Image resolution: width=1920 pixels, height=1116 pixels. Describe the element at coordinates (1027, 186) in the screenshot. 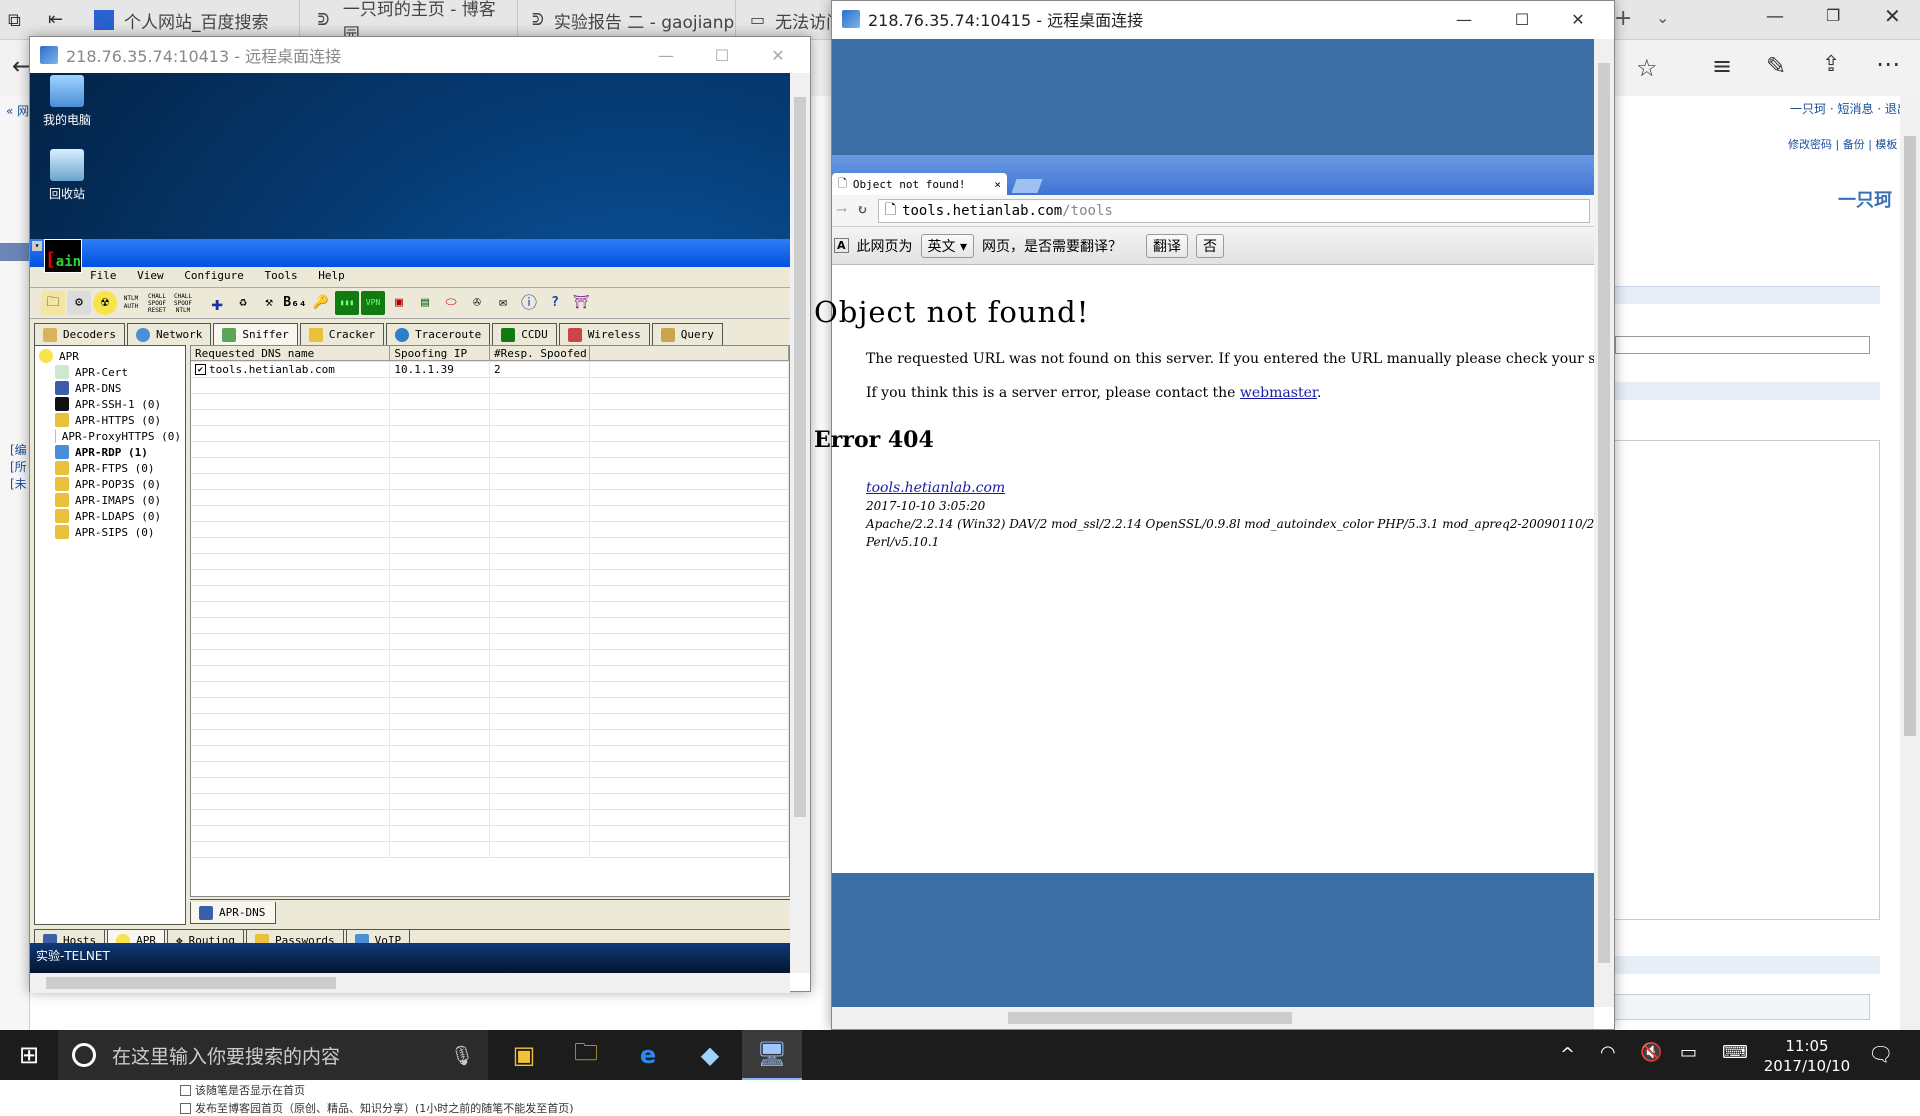

I see `new-tab-button` at that location.